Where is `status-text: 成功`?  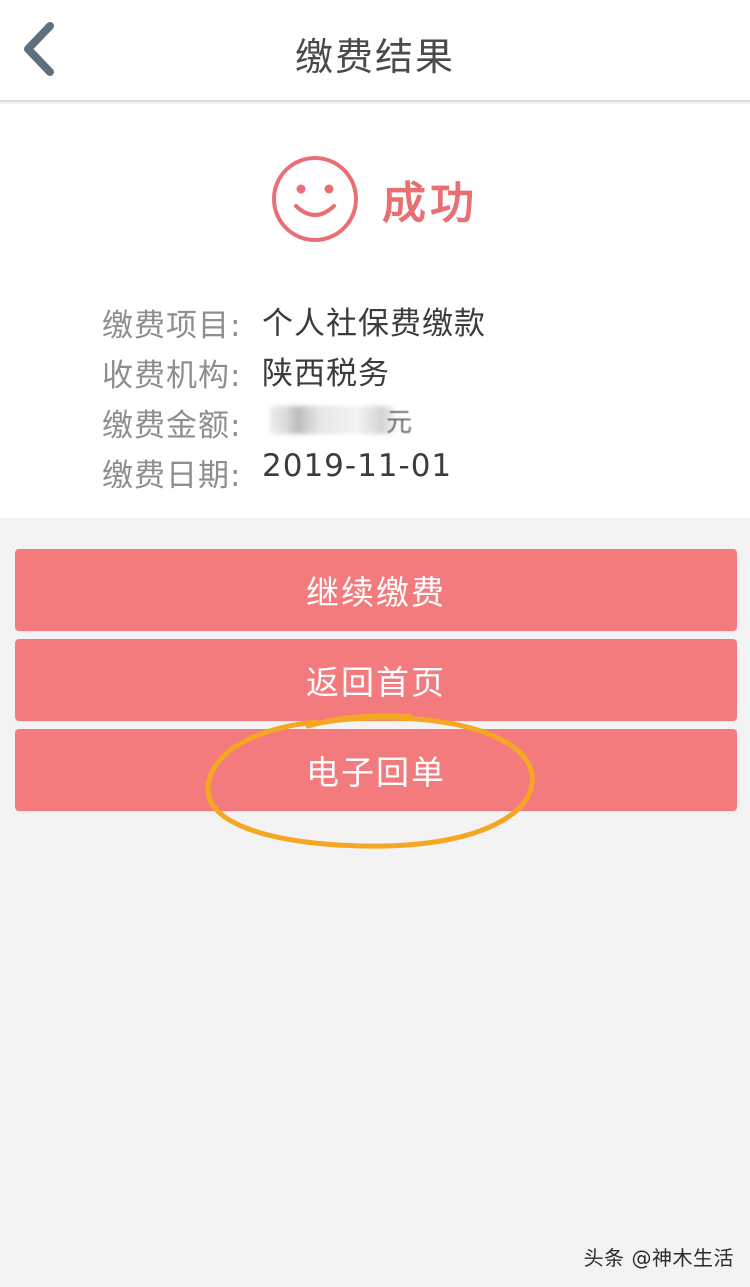
status-text: 成功 is located at coordinates (430, 203).